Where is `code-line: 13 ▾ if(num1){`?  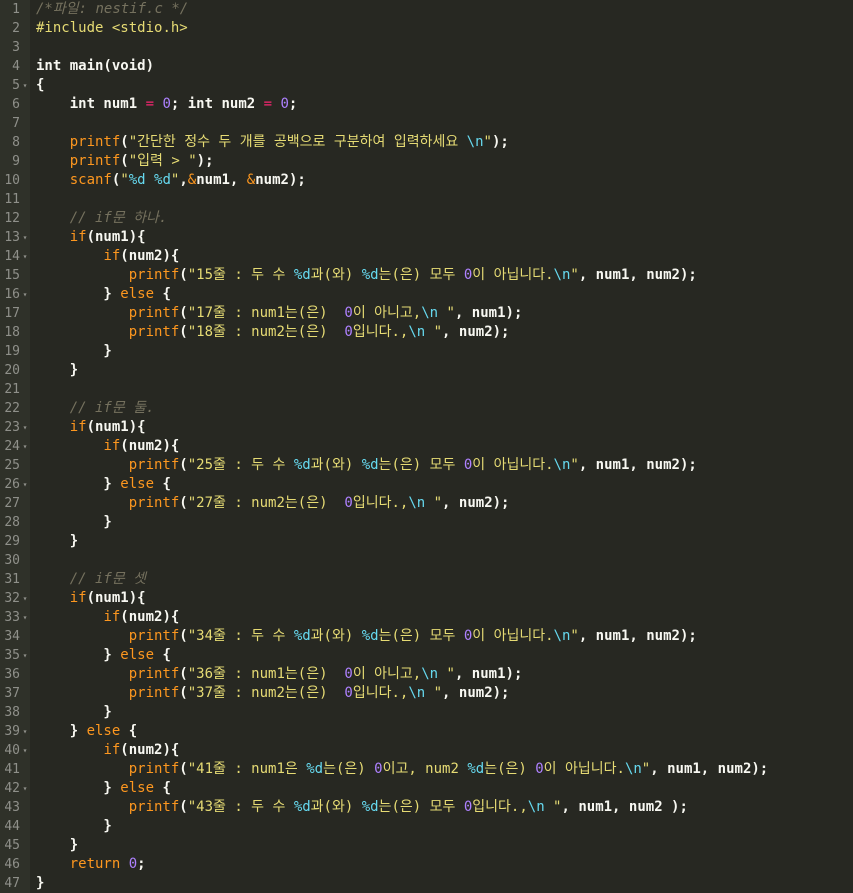 code-line: 13 ▾ if(num1){ is located at coordinates (426, 237).